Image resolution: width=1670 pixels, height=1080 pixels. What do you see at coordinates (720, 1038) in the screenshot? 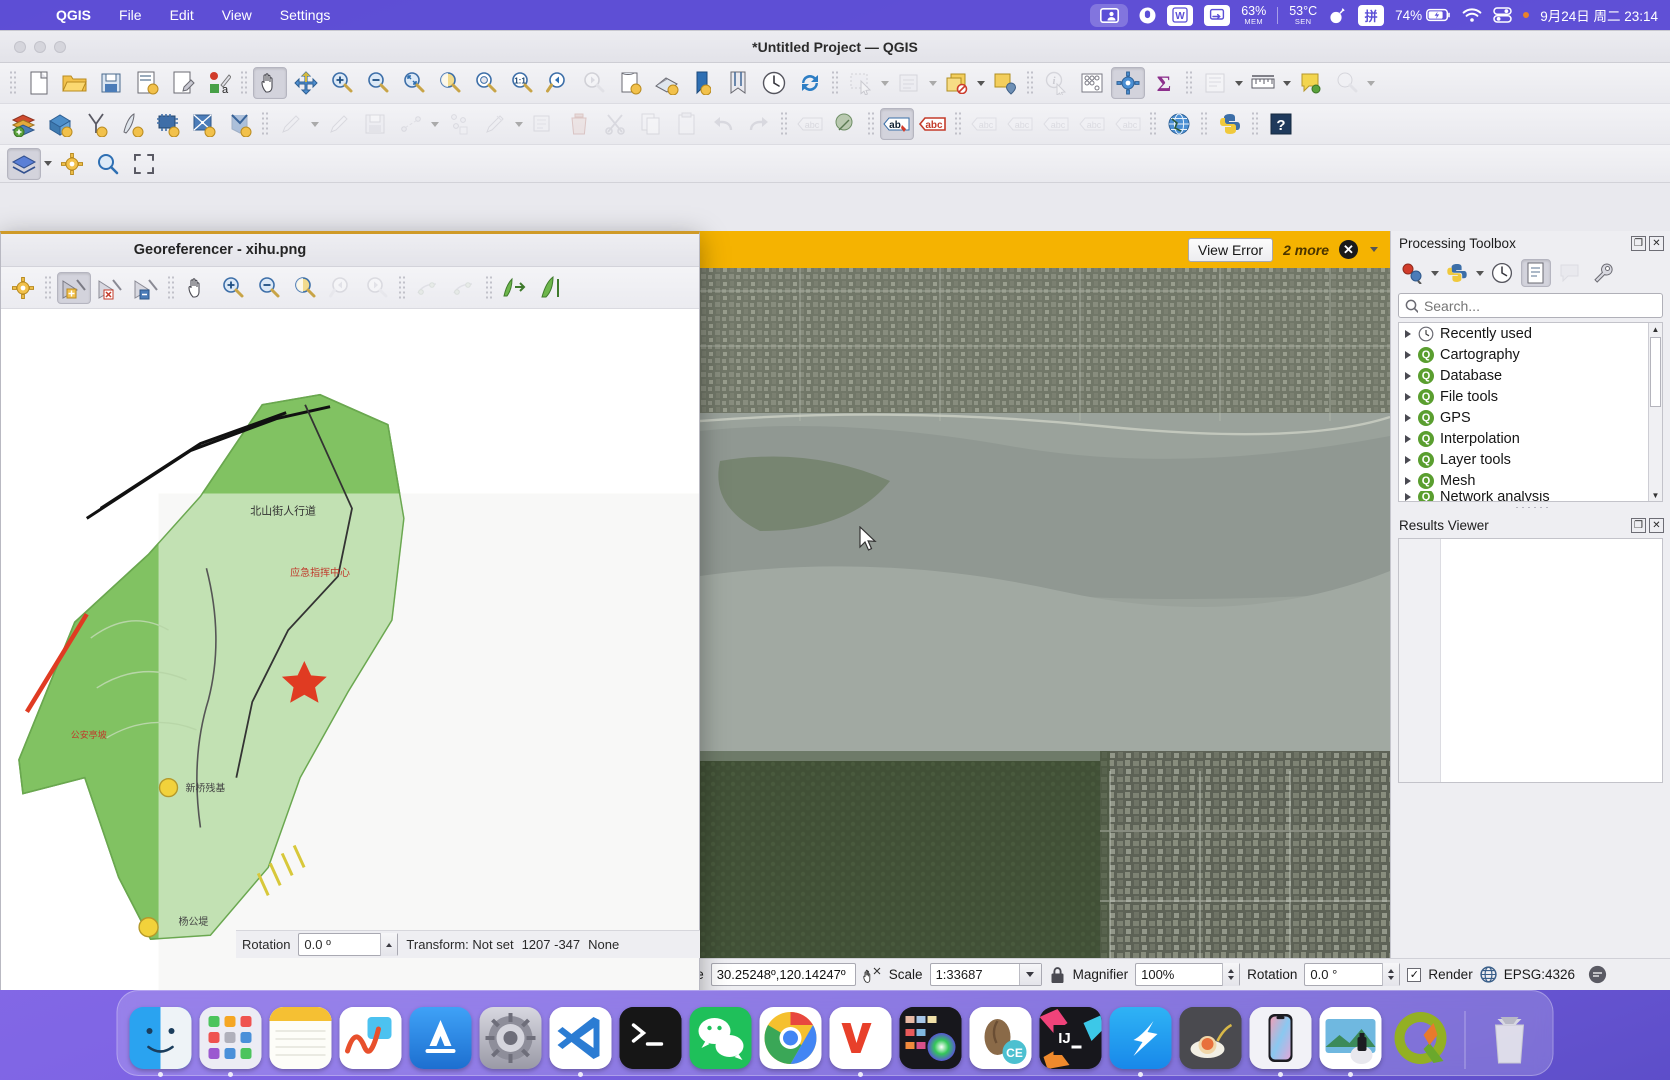
I see `dock-item-wechat` at bounding box center [720, 1038].